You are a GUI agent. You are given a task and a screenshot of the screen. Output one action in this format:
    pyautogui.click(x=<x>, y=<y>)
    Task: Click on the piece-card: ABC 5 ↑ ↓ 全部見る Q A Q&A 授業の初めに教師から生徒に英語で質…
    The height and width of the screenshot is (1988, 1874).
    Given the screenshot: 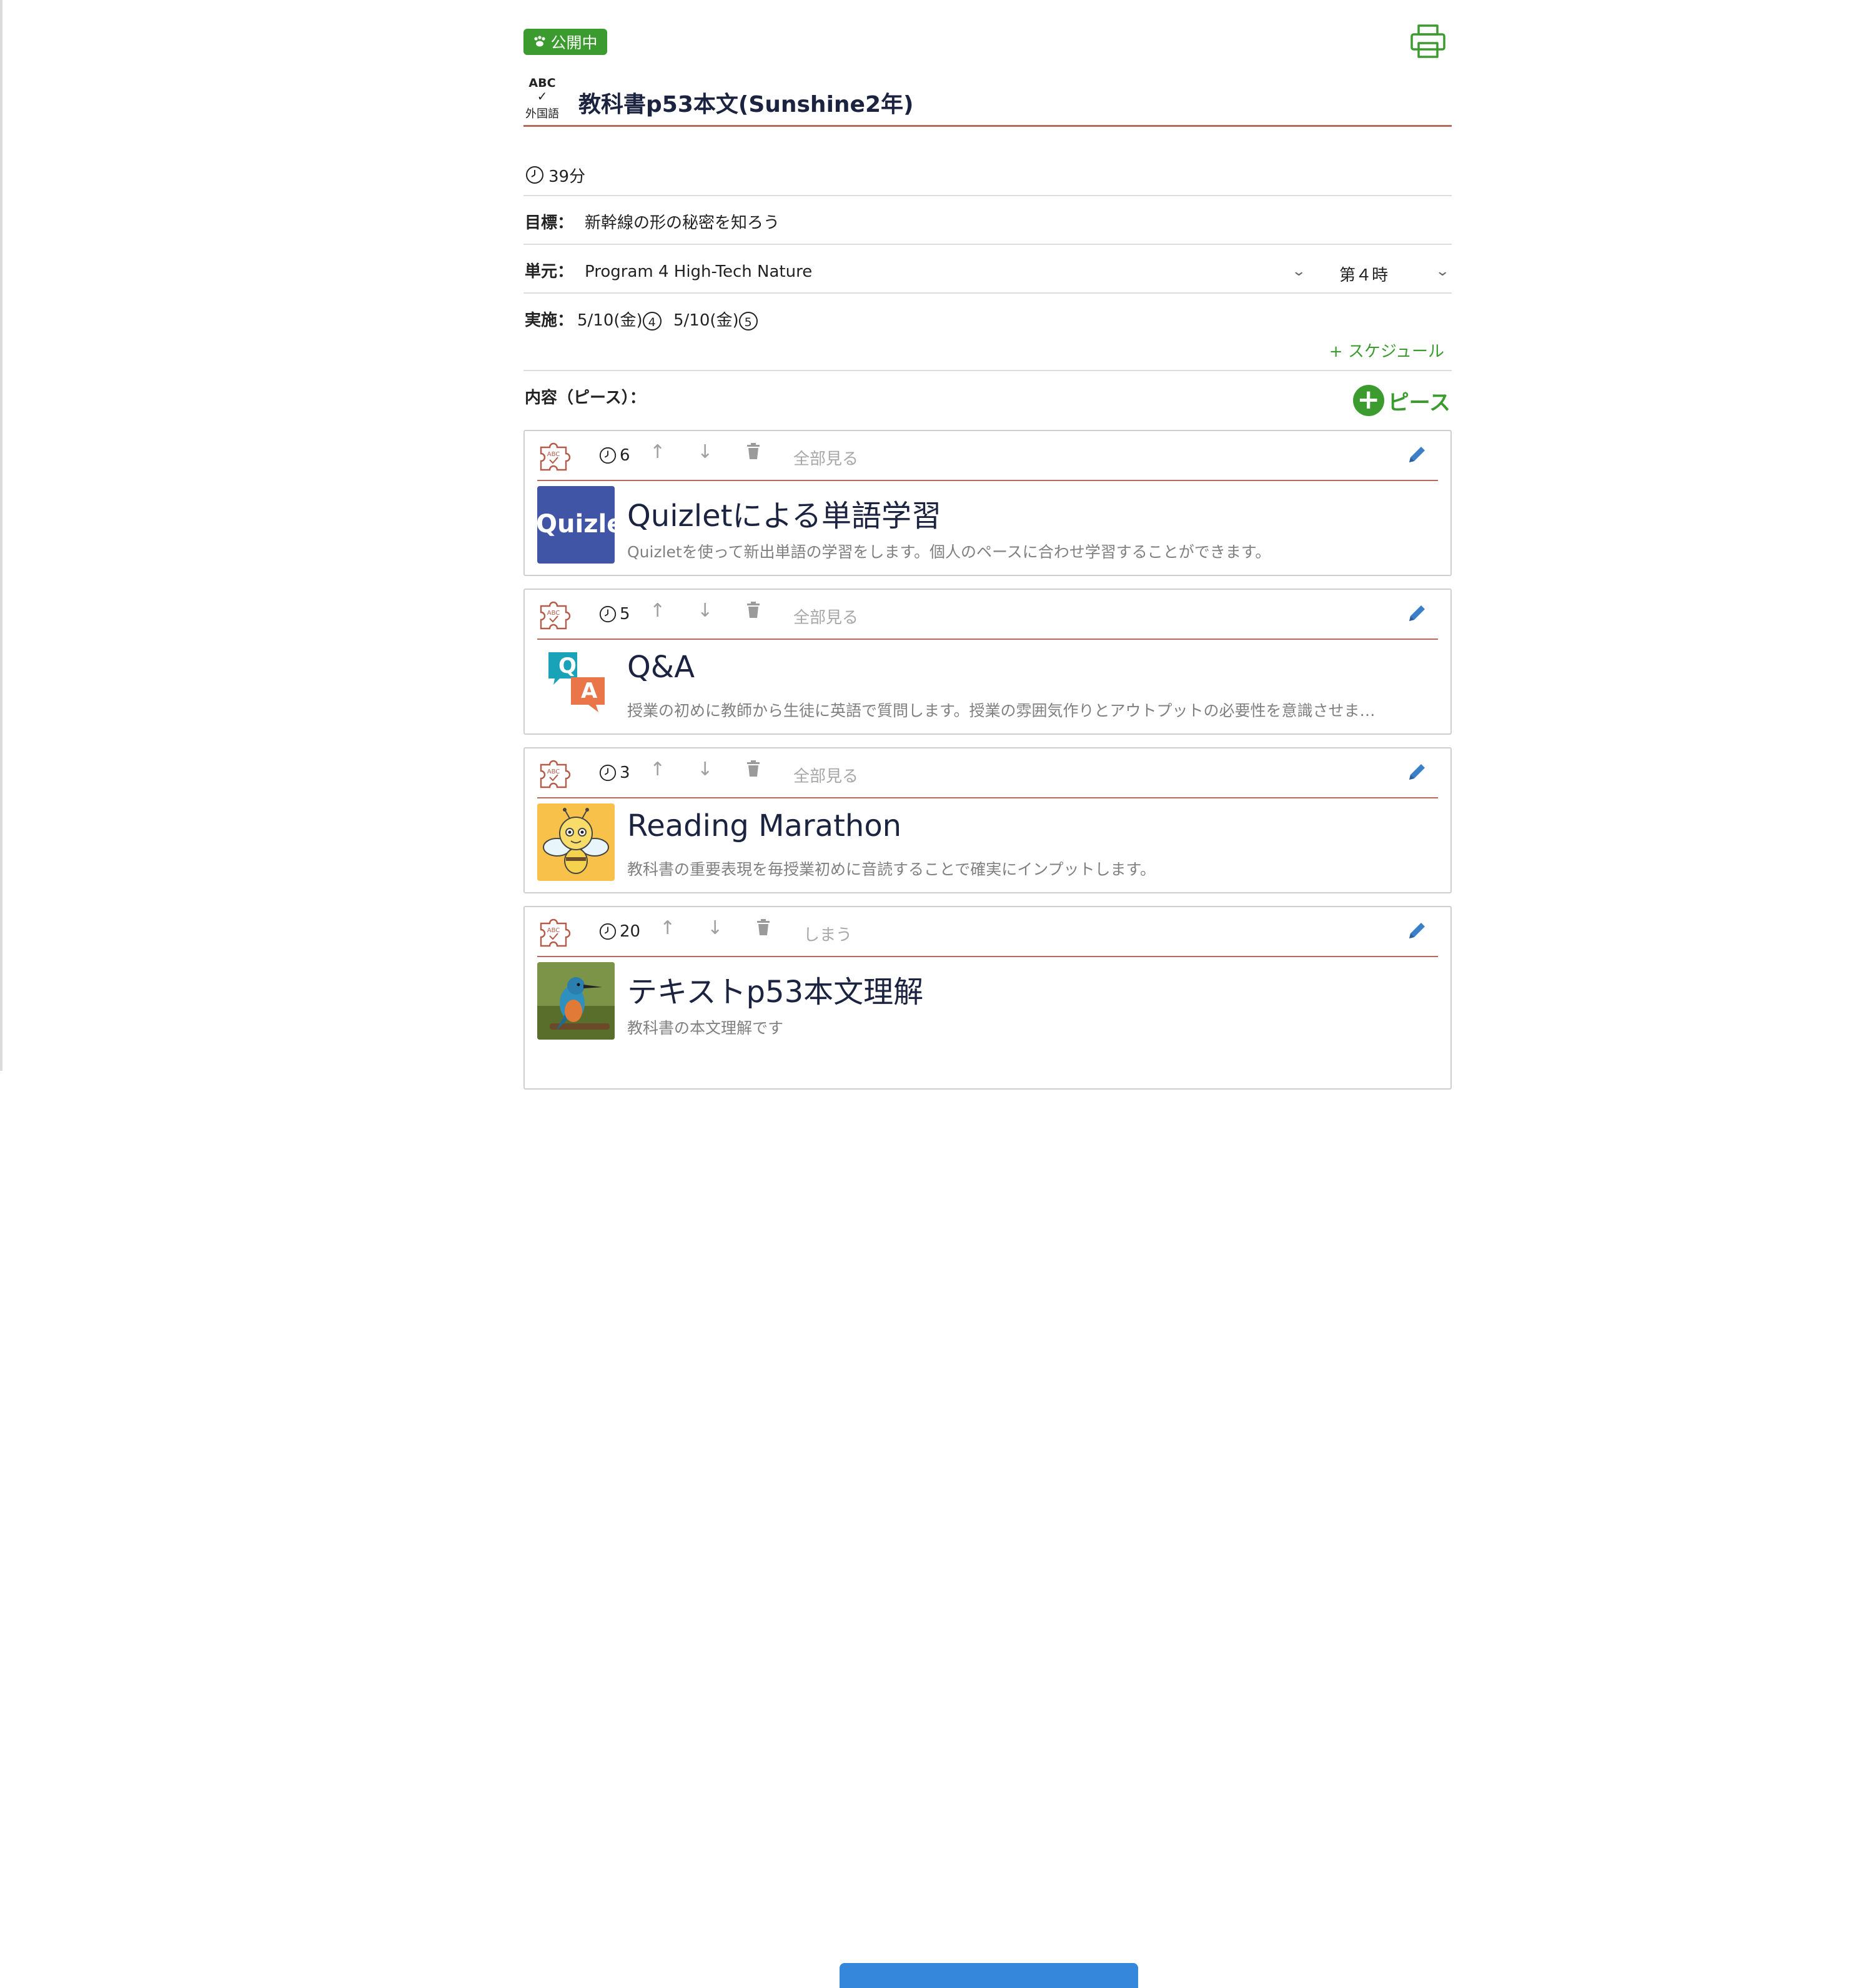 What is the action you would take?
    pyautogui.click(x=988, y=662)
    